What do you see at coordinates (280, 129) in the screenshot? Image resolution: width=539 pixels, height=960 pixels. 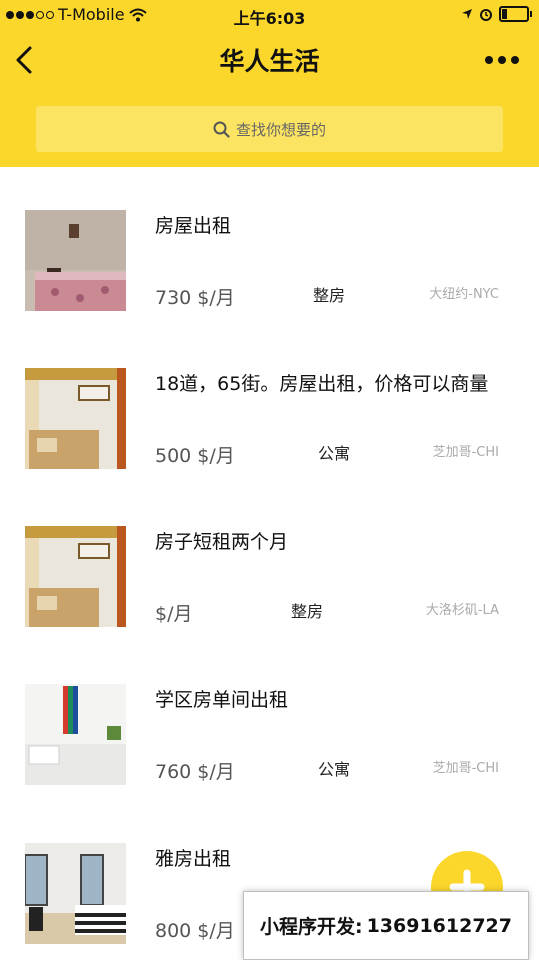 I see `search-placeholder: 查找你想要的` at bounding box center [280, 129].